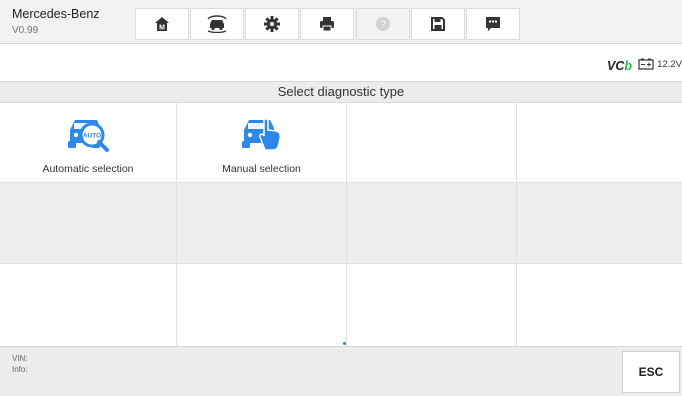 Image resolution: width=682 pixels, height=396 pixels. Describe the element at coordinates (92, 136) in the screenshot. I see `auto-badge: AUTO` at that location.